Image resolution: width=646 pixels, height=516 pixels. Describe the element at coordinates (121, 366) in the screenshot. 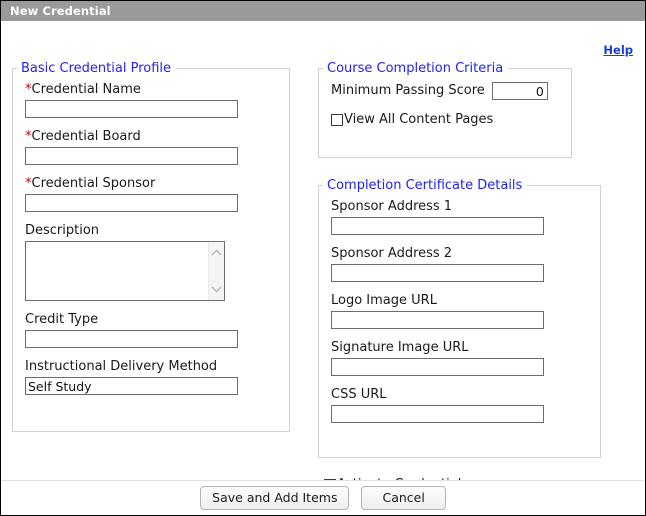

I see `instructional-delivery-method-label: Instructional Delivery Method` at that location.